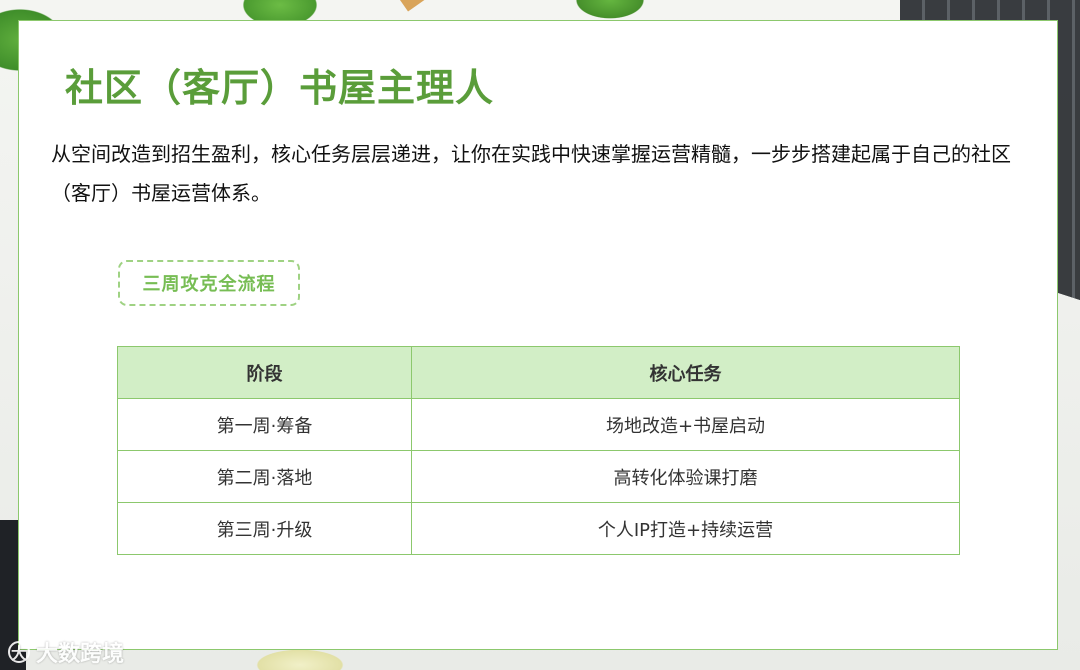 This screenshot has height=670, width=1080. Describe the element at coordinates (264, 372) in the screenshot. I see `header-stage: 阶段` at that location.